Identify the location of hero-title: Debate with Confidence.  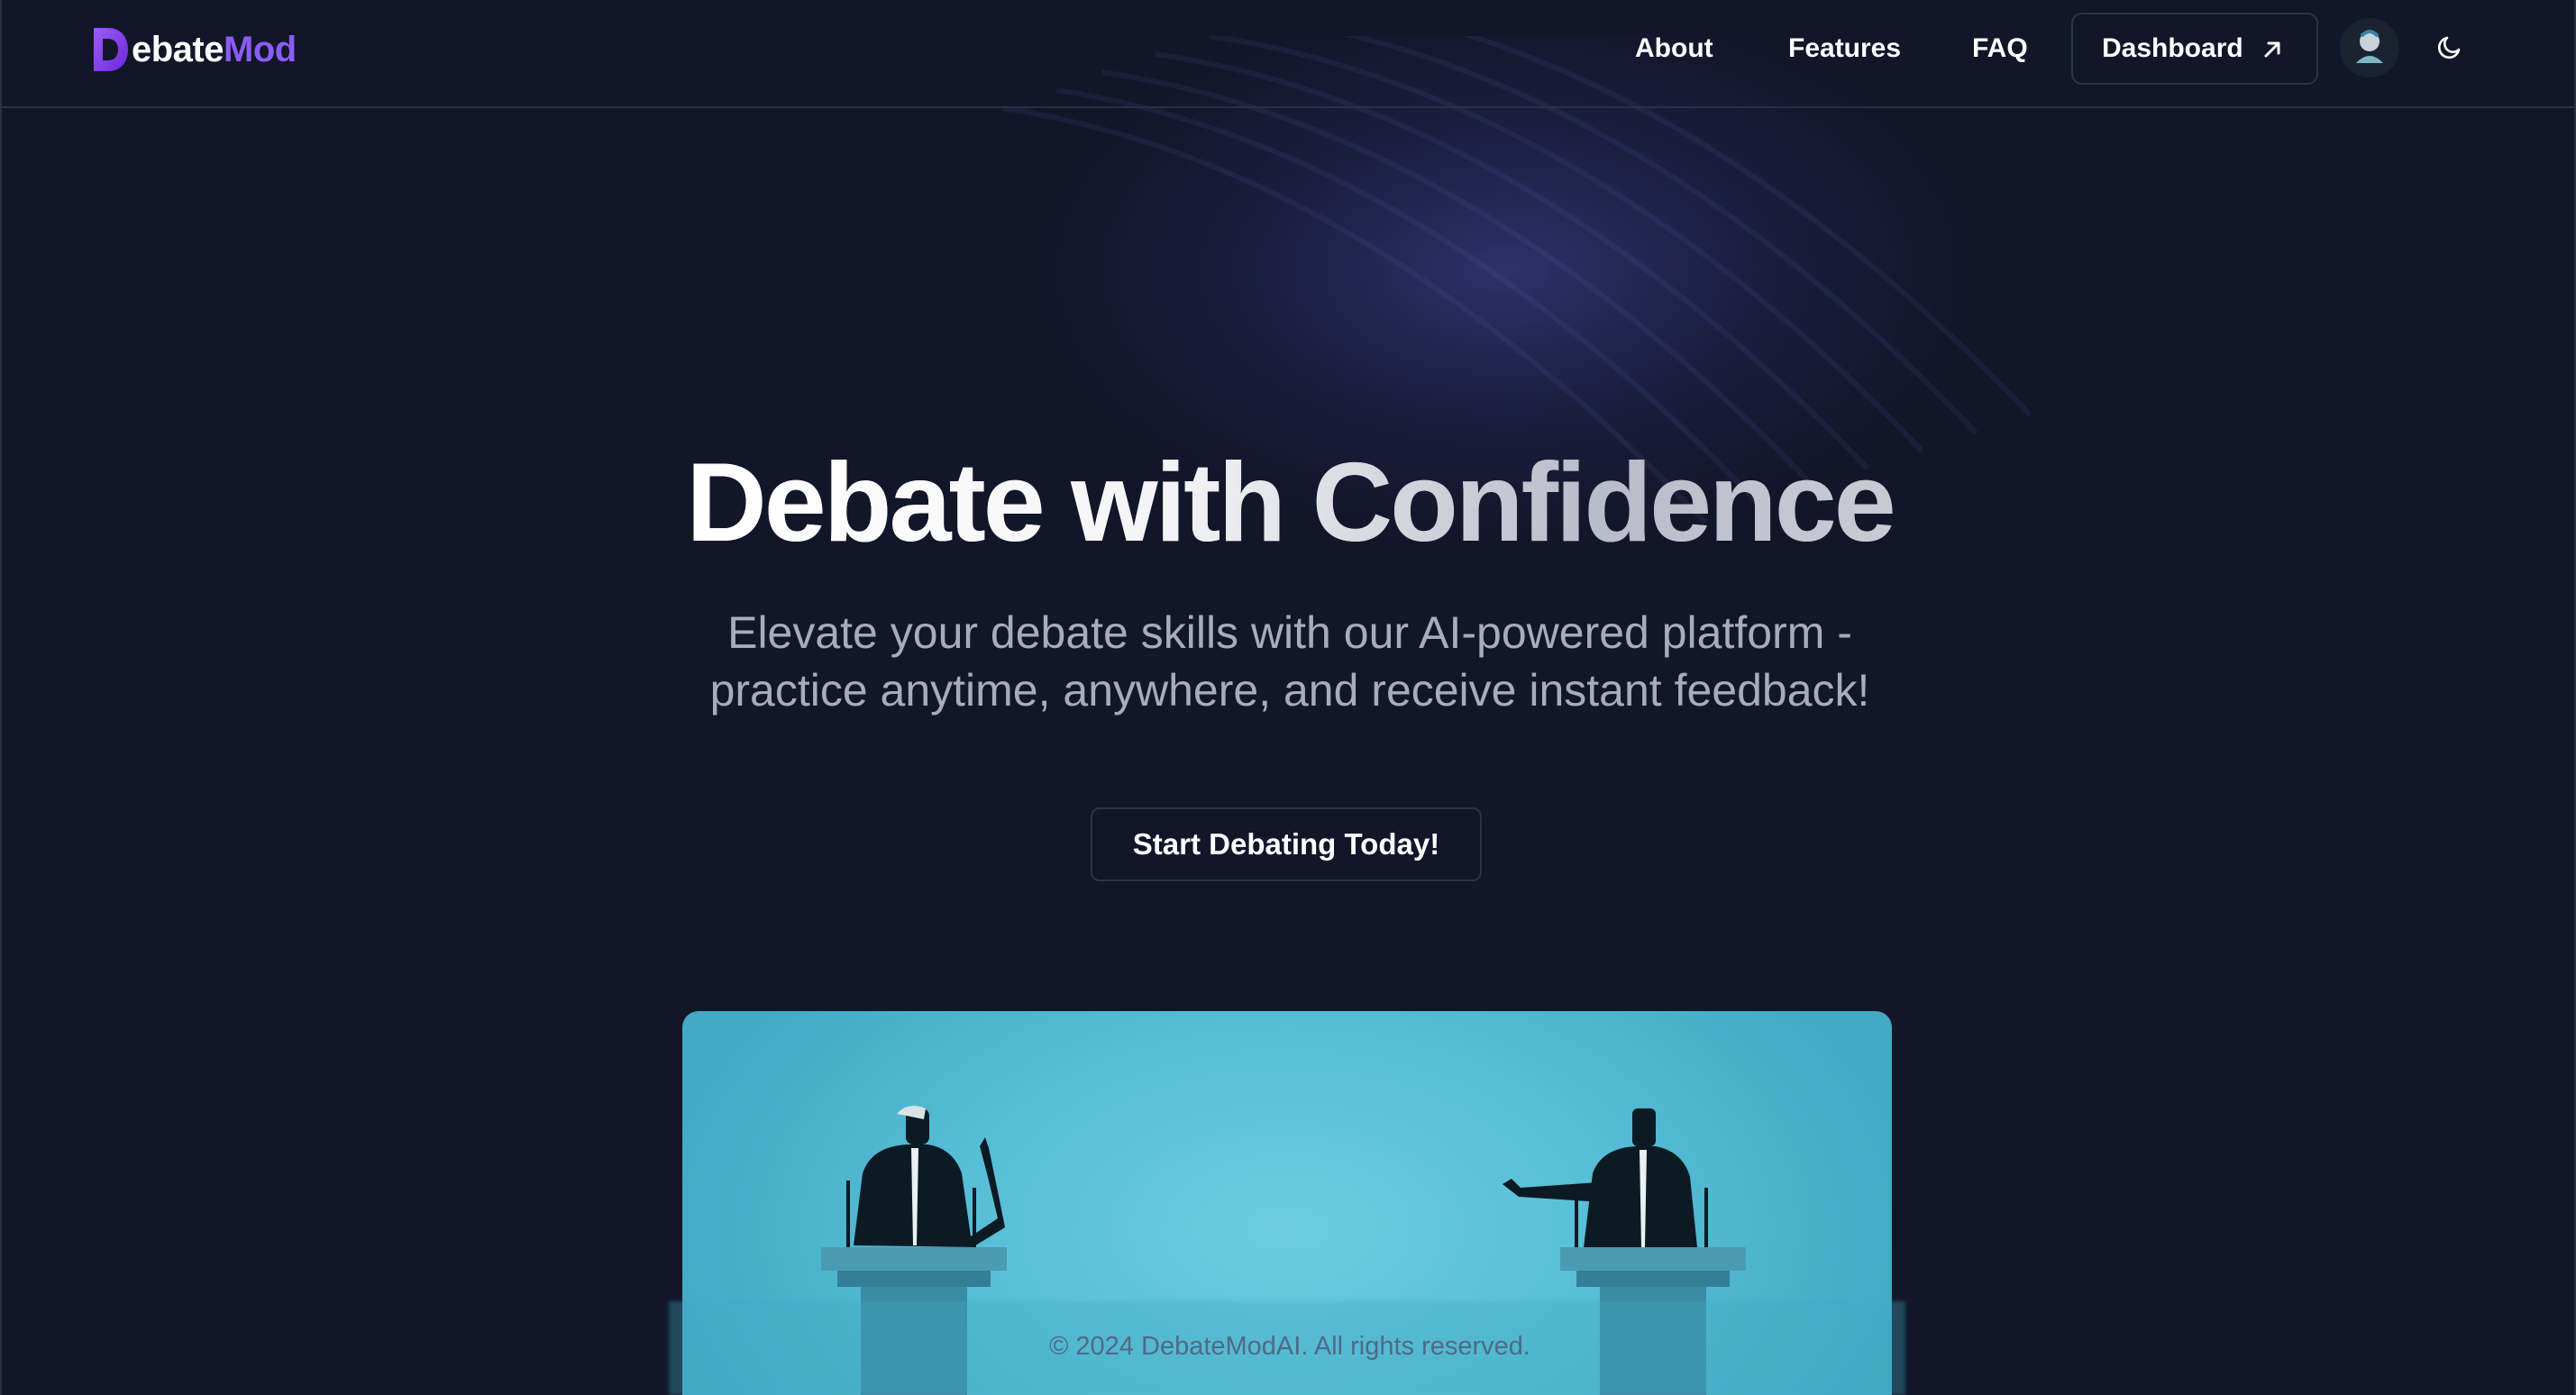
(1288, 503).